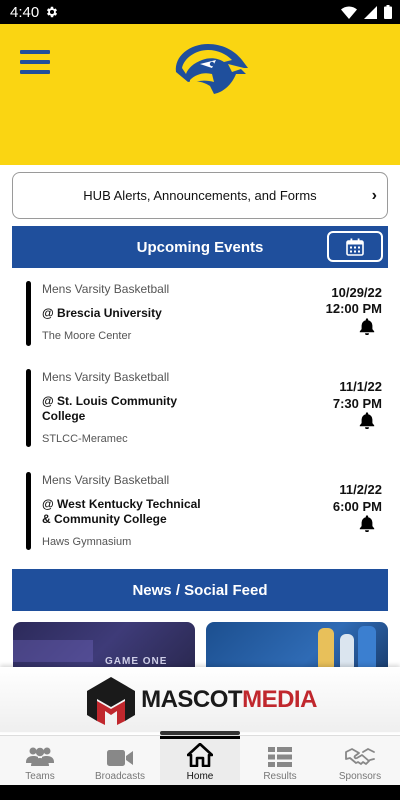  Describe the element at coordinates (356, 292) in the screenshot. I see `event-date: 10/29/22` at that location.